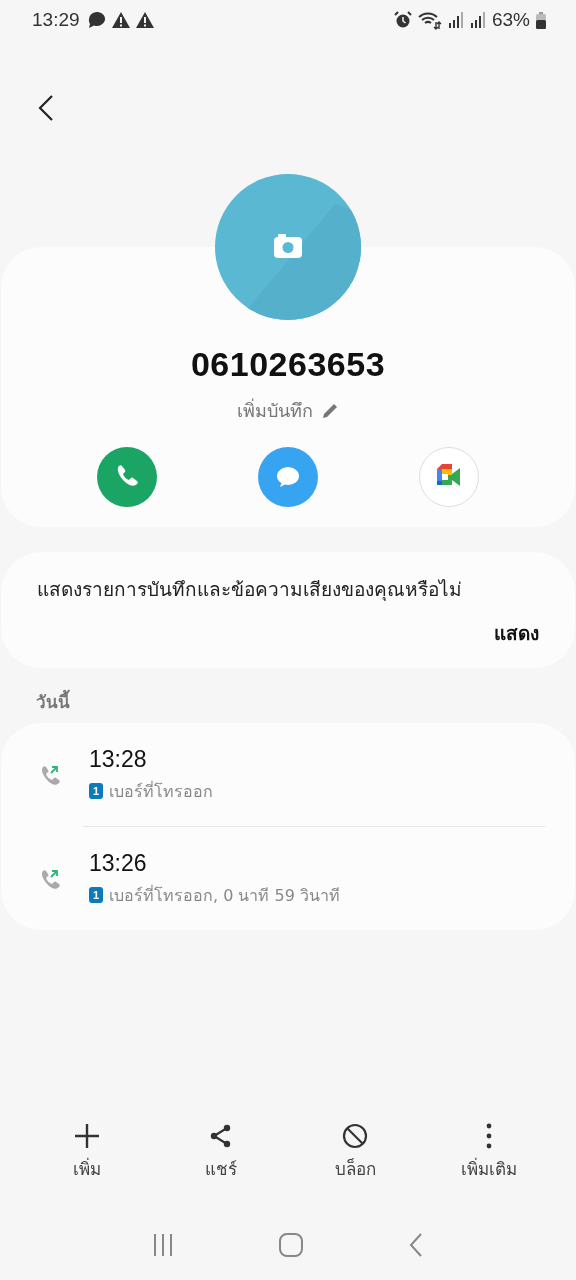 The width and height of the screenshot is (576, 1280). Describe the element at coordinates (161, 791) in the screenshot. I see `call-detail: เบอร์ที่โทรออก` at that location.